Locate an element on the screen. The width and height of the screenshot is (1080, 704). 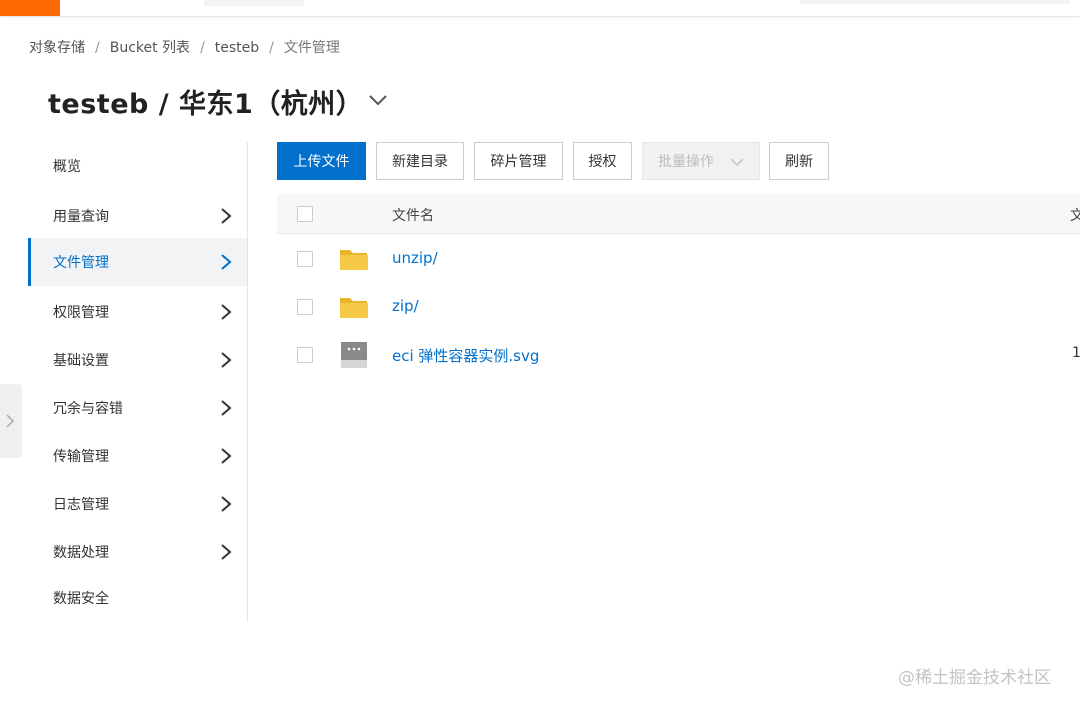
sidebar-item-label: 权限管理 is located at coordinates (81, 313).